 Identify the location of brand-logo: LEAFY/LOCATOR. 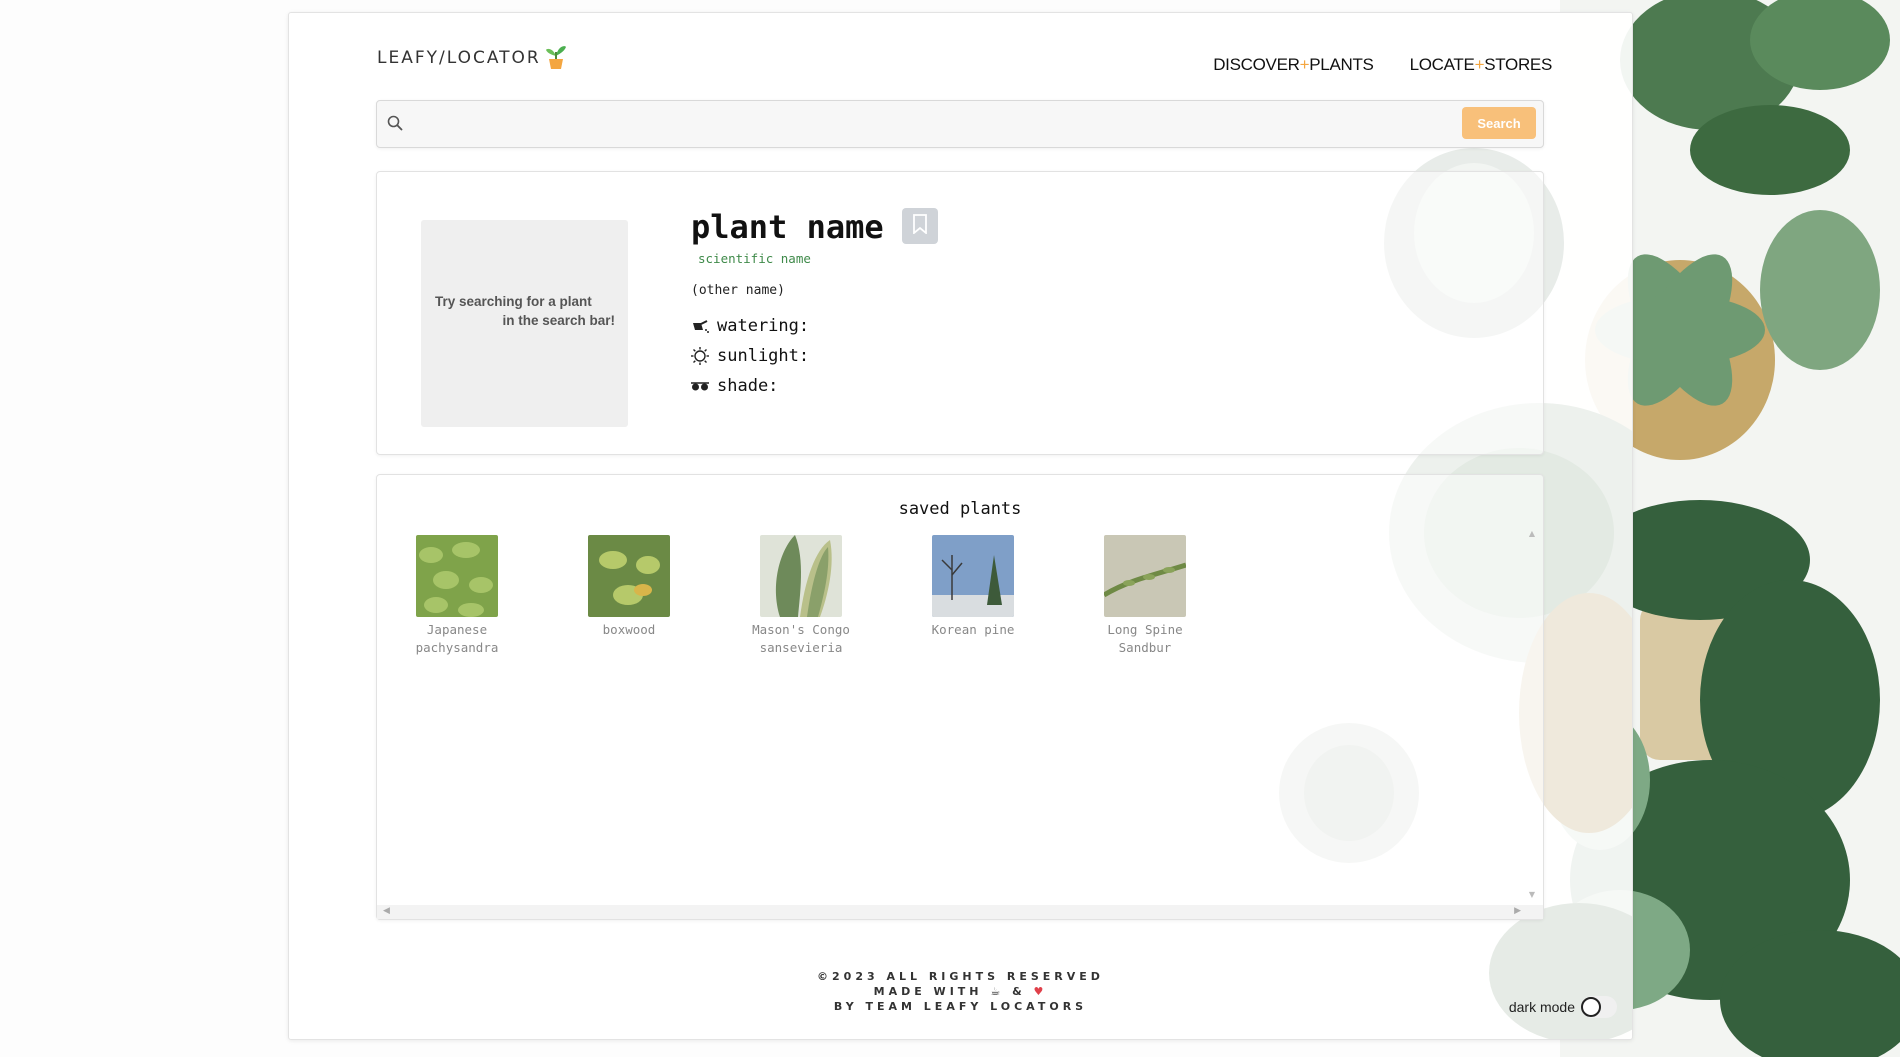
(472, 58).